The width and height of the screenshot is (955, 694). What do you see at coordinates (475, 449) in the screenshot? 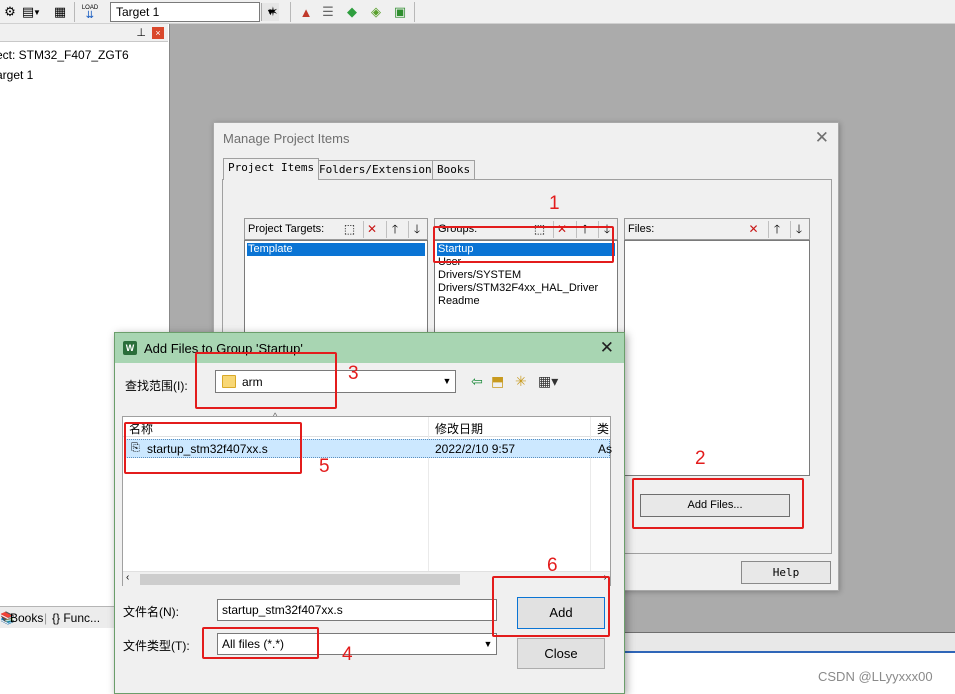
I see `file-date: 2022/2/10 9:57` at bounding box center [475, 449].